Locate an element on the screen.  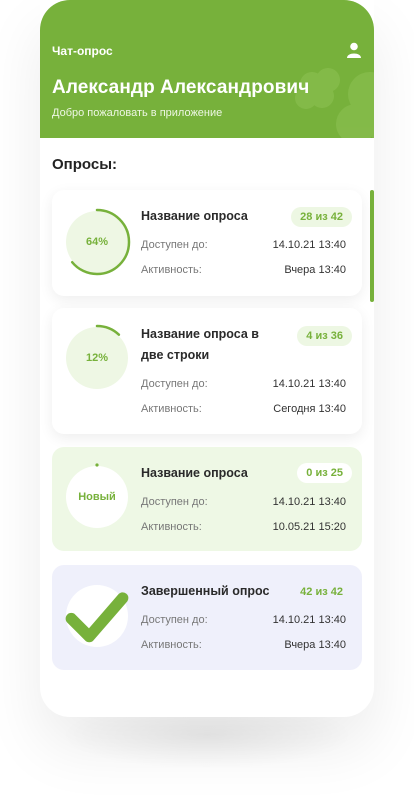
answers-badge: 42 из 42 is located at coordinates (321, 592).